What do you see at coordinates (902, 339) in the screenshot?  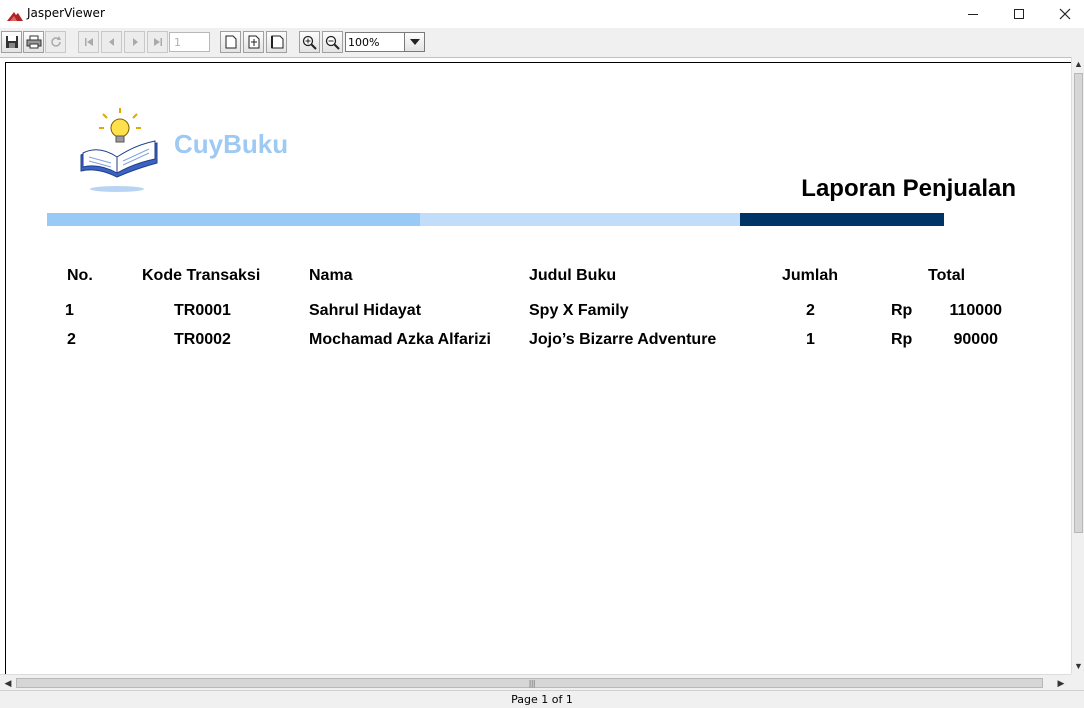 I see `row-2-currency: Rp` at bounding box center [902, 339].